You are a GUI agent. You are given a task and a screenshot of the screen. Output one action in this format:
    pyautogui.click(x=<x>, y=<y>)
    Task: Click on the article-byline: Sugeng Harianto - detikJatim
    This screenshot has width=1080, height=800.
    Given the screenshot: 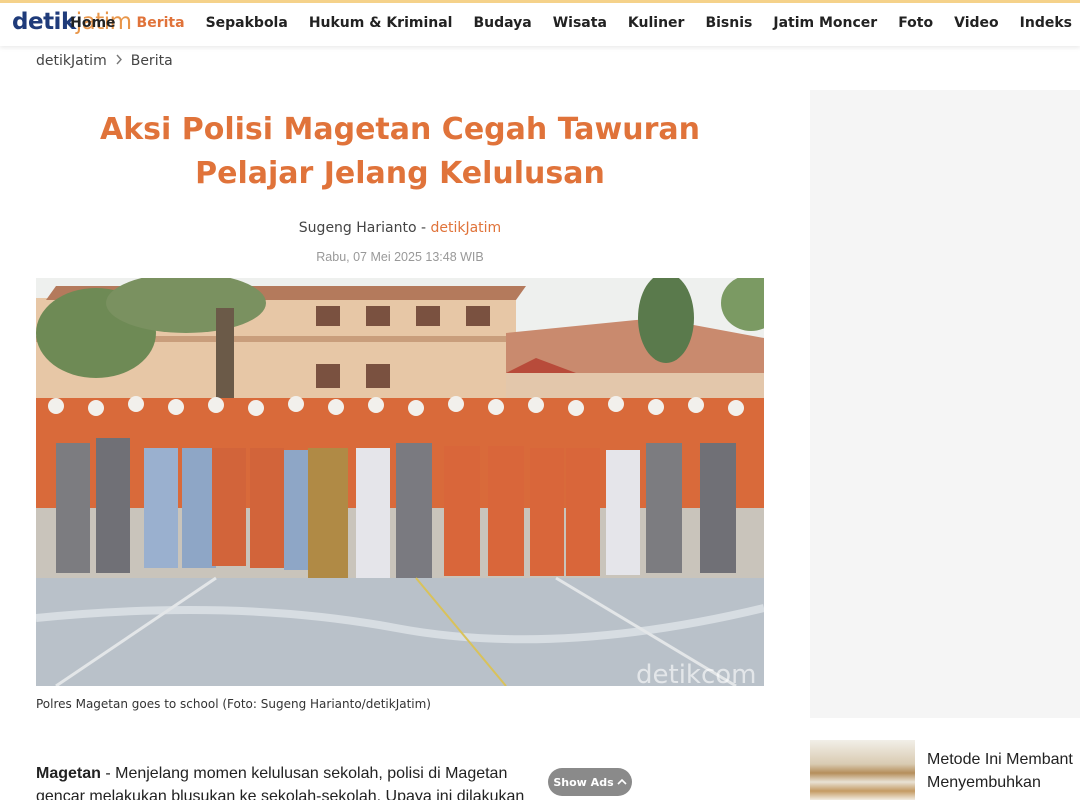 What is the action you would take?
    pyautogui.click(x=400, y=228)
    